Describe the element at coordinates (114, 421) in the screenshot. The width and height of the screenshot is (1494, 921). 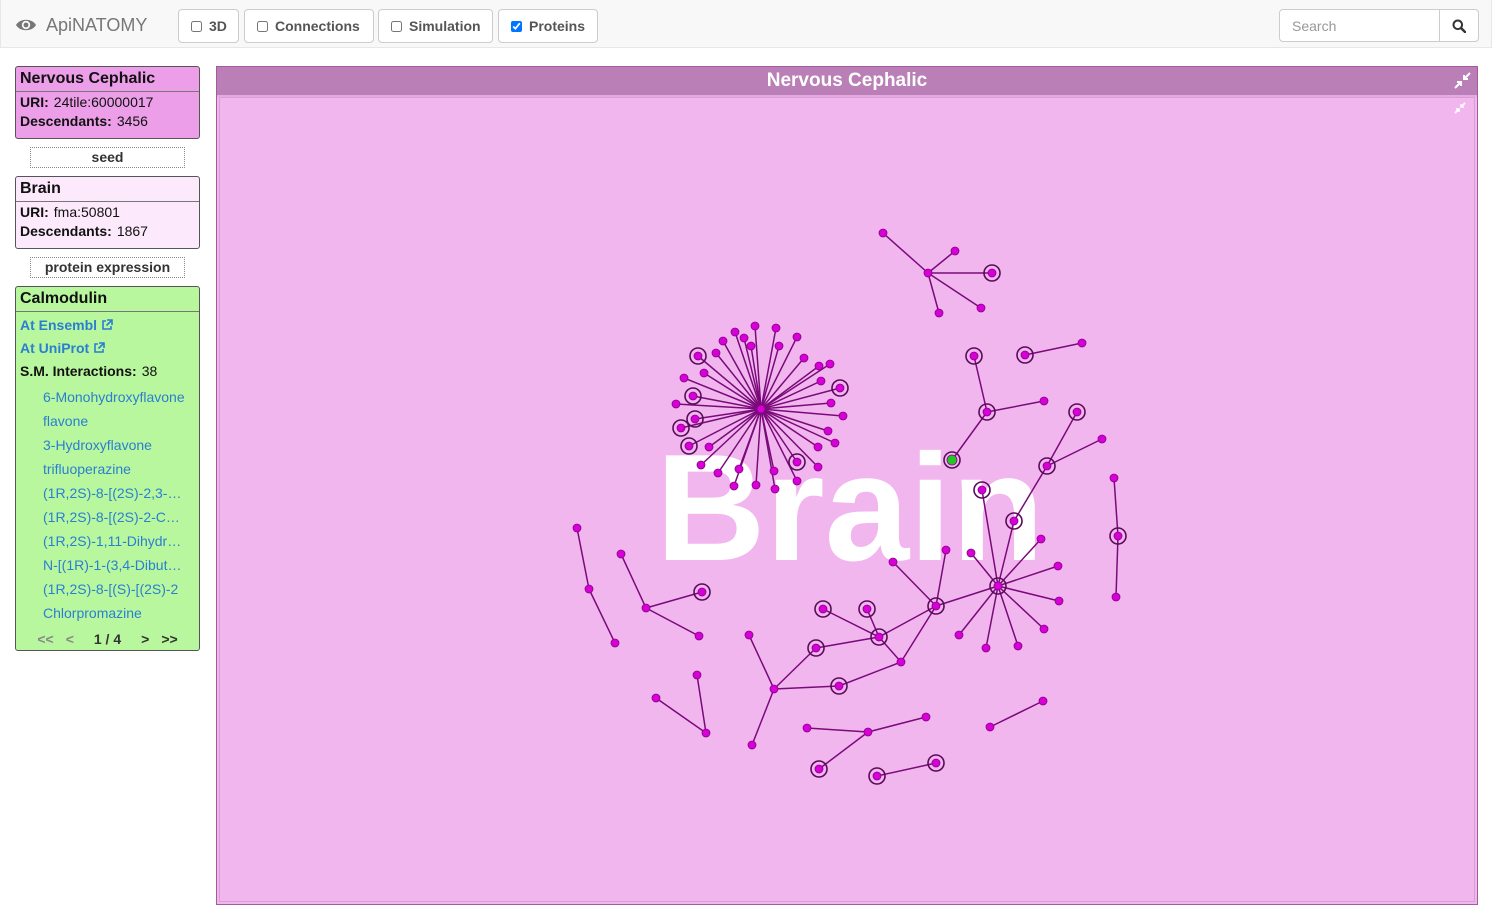
I see `small-molecule-item: flavone` at that location.